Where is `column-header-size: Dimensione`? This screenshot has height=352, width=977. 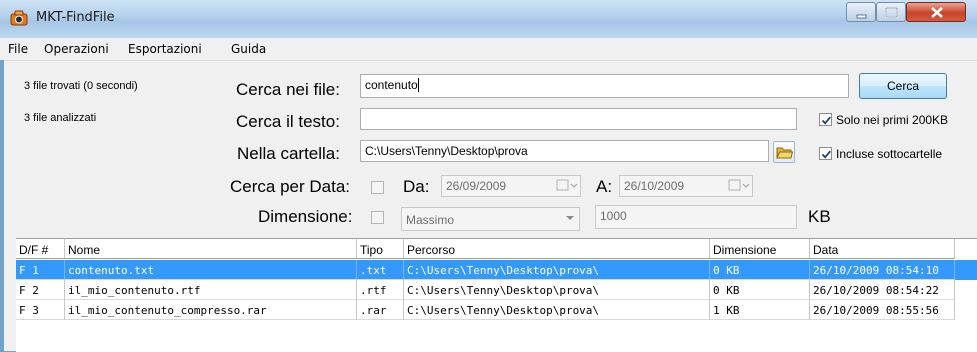 column-header-size: Dimensione is located at coordinates (760, 249).